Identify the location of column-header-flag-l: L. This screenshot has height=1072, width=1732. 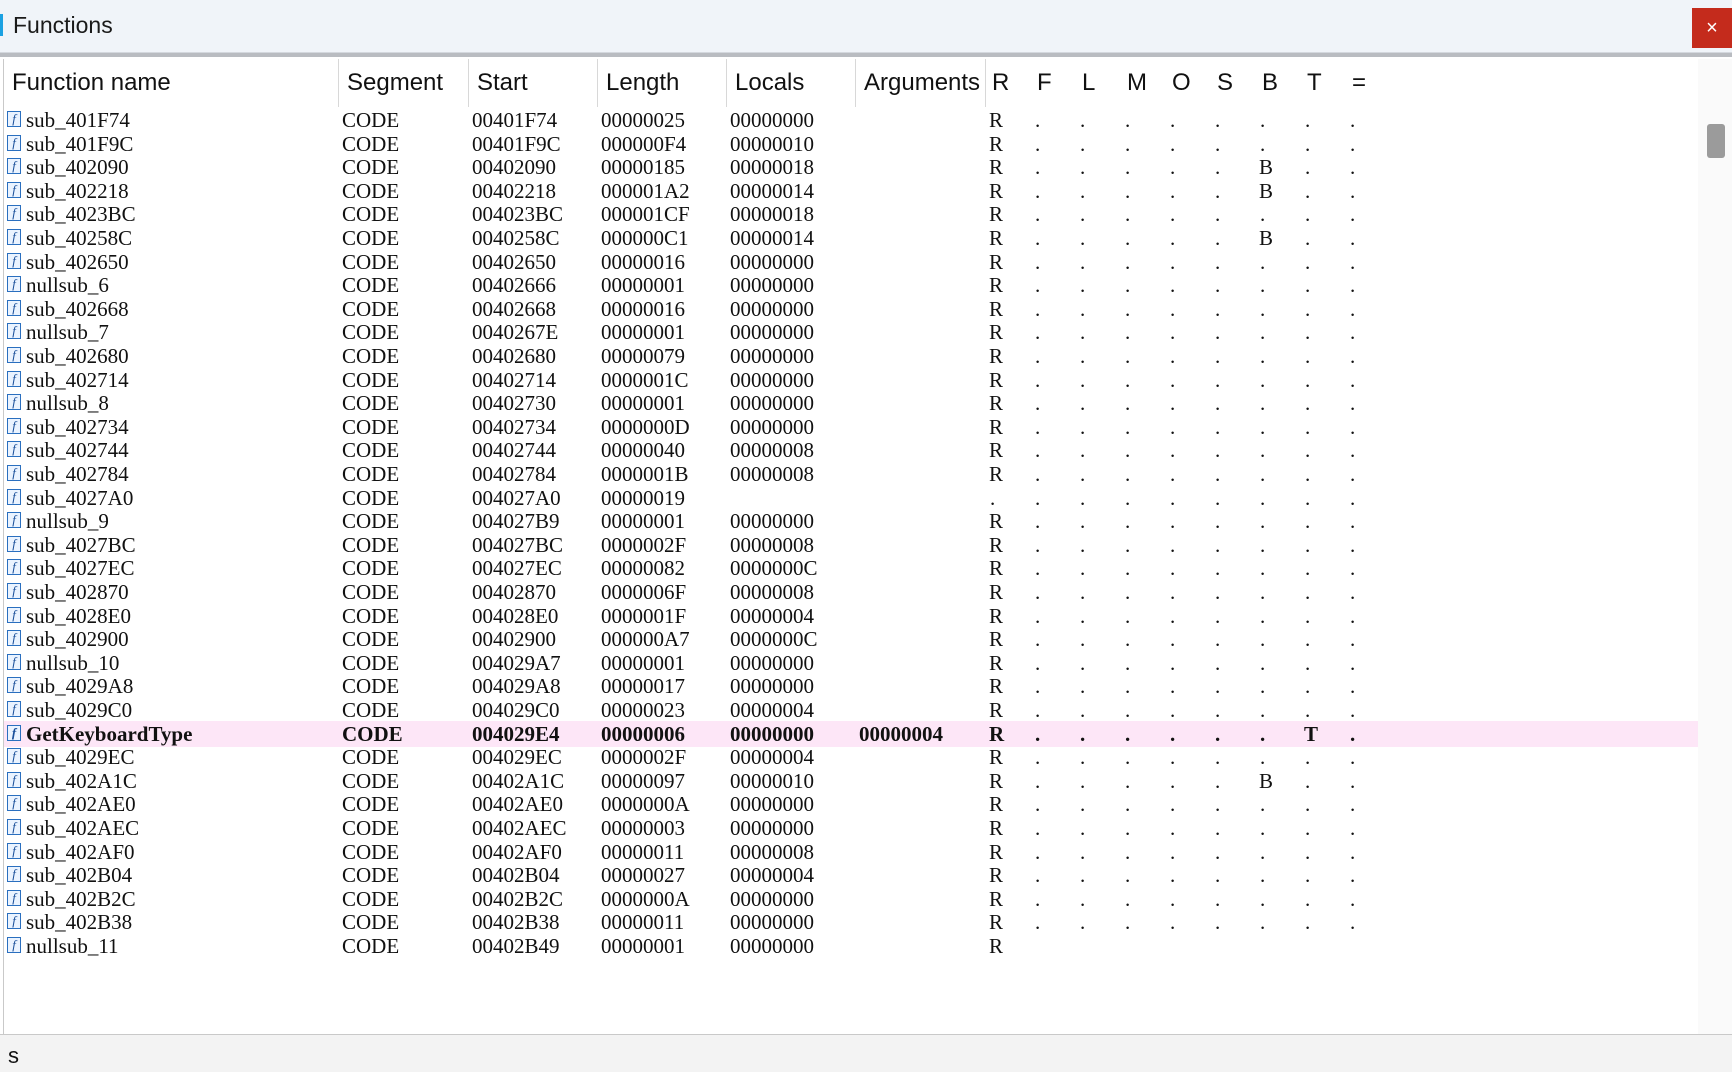
(1098, 83).